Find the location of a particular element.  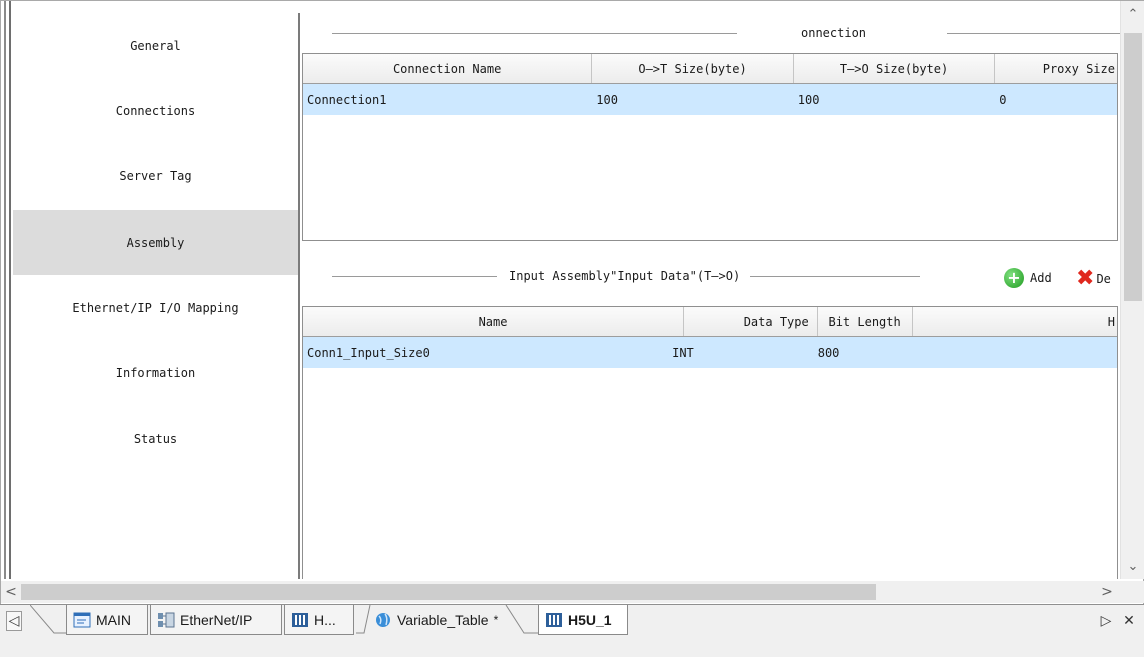

column-header: O—>T Size(byte) is located at coordinates (693, 68).